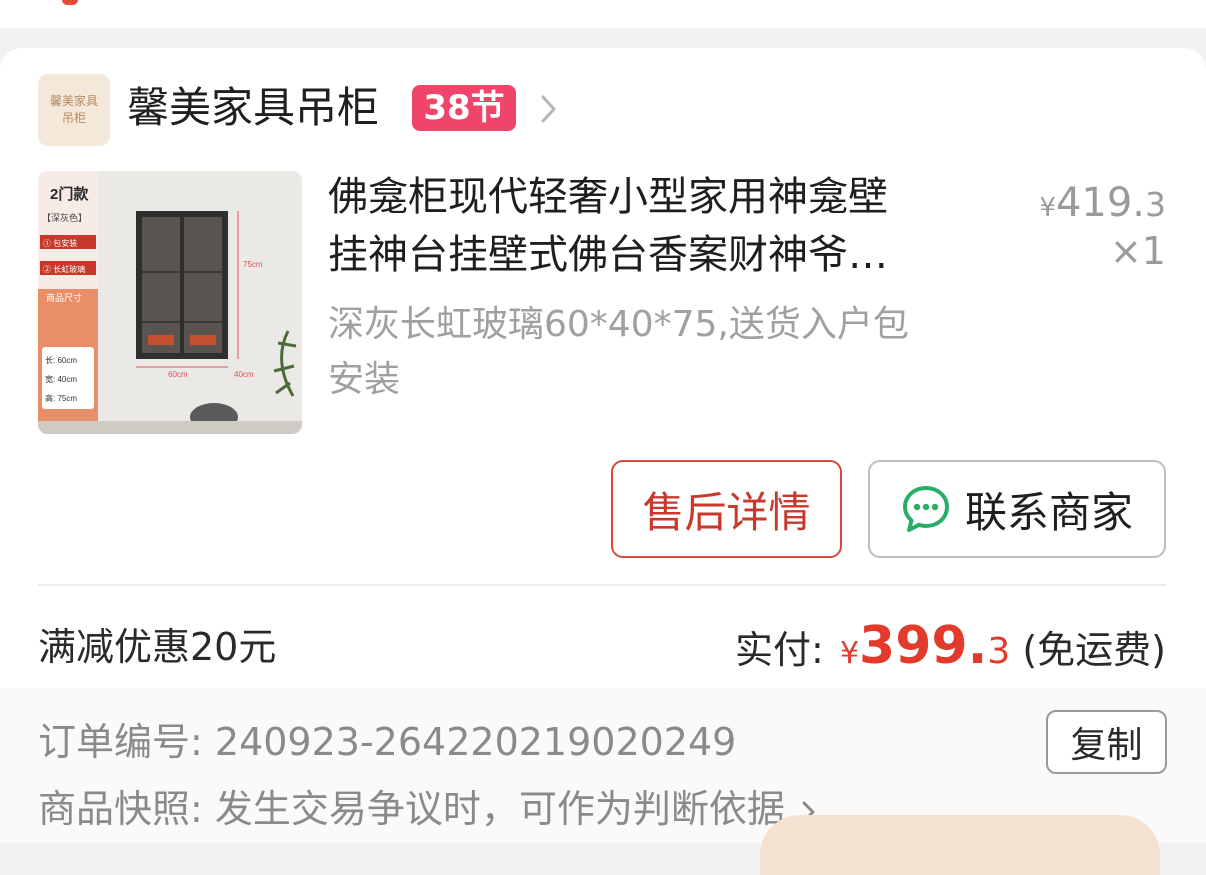 The height and width of the screenshot is (875, 1206). I want to click on thumb-dim-length: 长: 60cm, so click(61, 360).